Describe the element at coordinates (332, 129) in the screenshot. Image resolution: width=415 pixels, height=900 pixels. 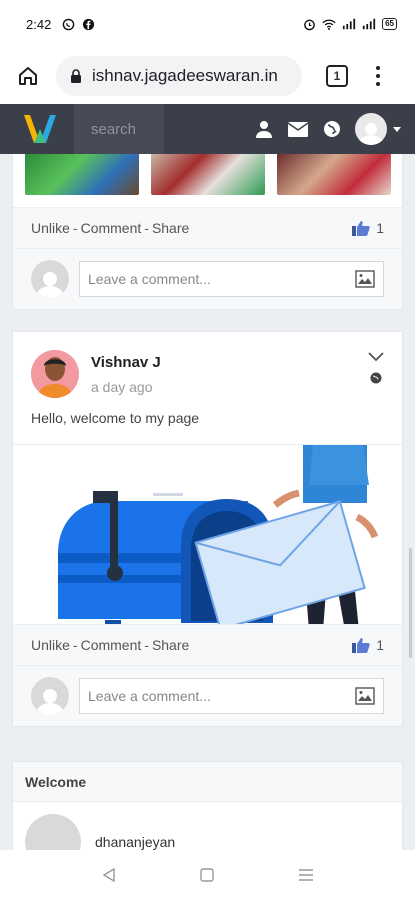
I see `globe-icon` at that location.